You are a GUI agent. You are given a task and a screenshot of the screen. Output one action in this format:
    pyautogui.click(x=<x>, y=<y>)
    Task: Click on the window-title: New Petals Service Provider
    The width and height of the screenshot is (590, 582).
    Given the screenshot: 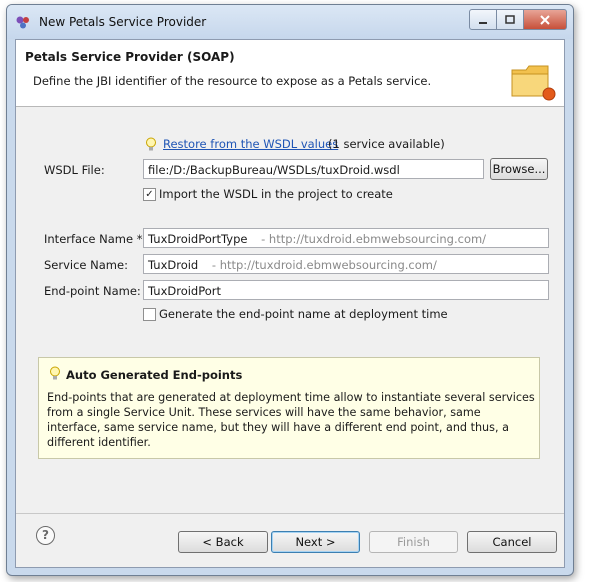 What is the action you would take?
    pyautogui.click(x=123, y=22)
    